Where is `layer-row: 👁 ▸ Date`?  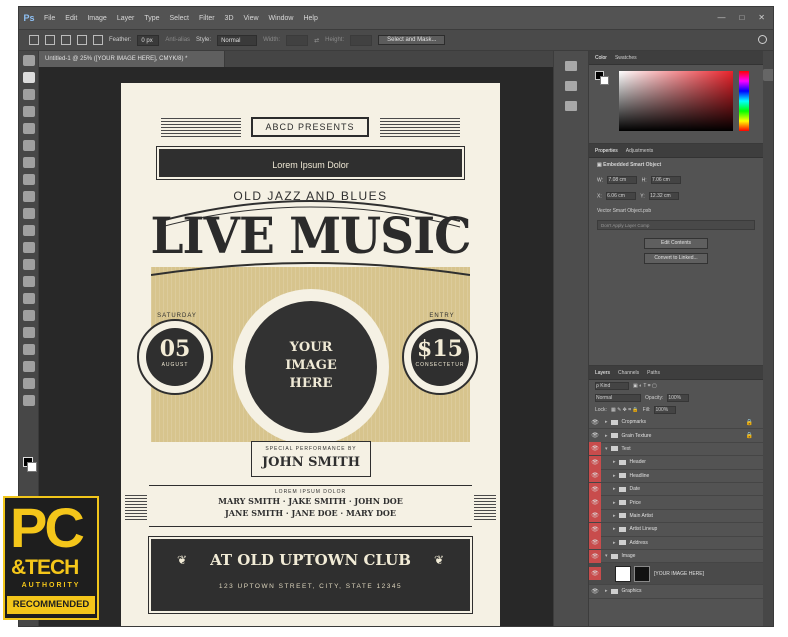 layer-row: 👁 ▸ Date is located at coordinates (676, 489).